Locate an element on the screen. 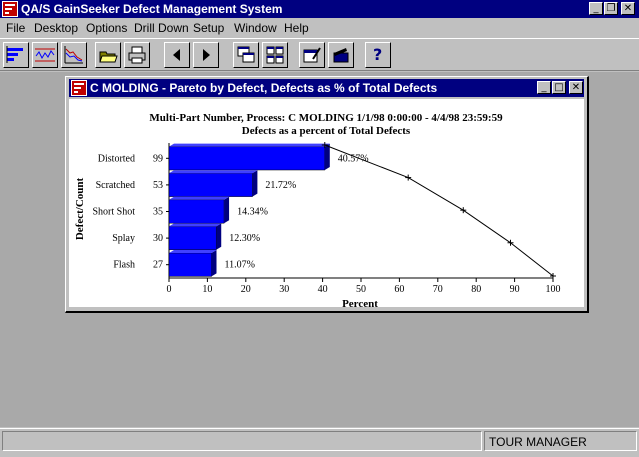  control-chart-button is located at coordinates (45, 55).